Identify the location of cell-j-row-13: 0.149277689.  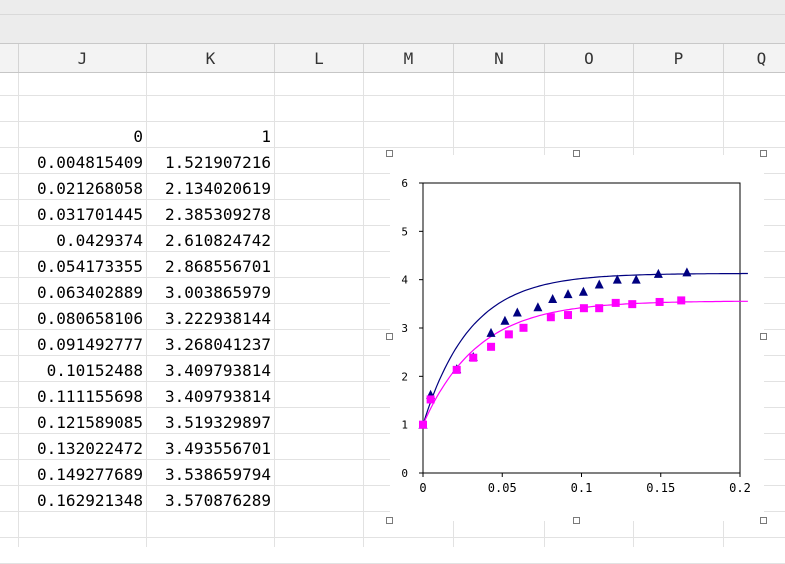
(81, 475).